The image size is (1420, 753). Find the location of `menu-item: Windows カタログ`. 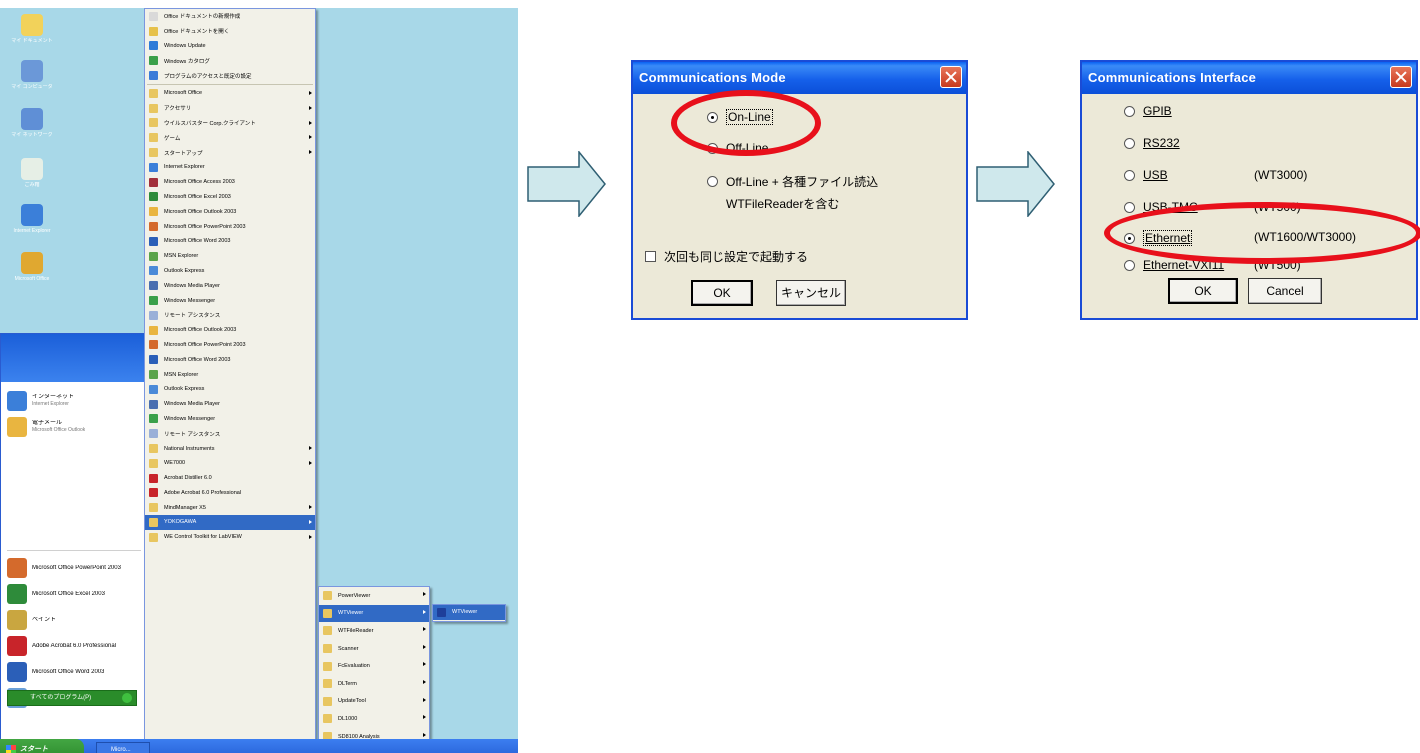

menu-item: Windows カタログ is located at coordinates (230, 60).